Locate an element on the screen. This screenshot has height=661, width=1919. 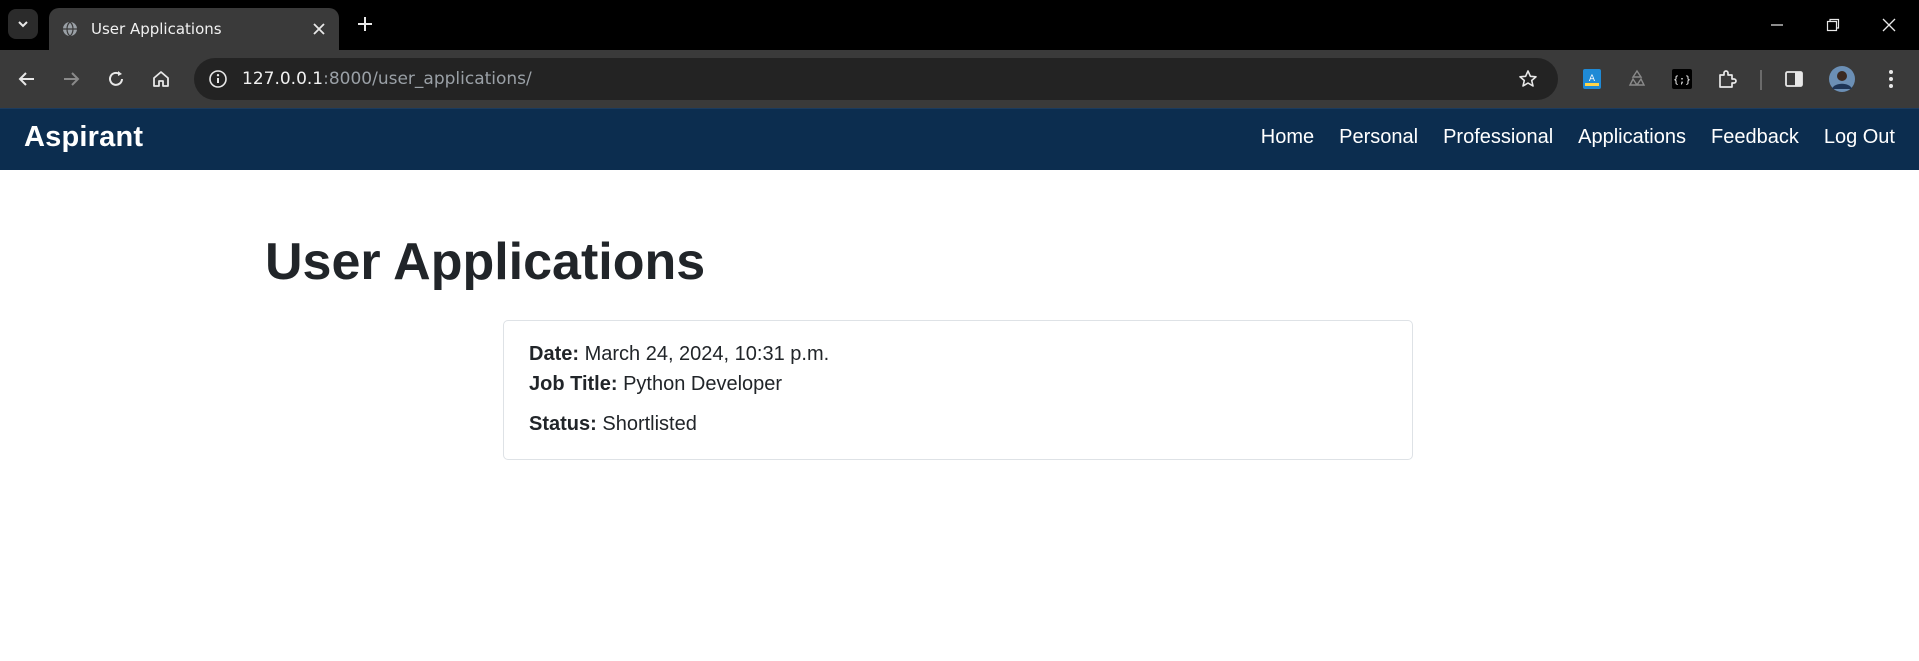
minimize-icon is located at coordinates (1777, 25).